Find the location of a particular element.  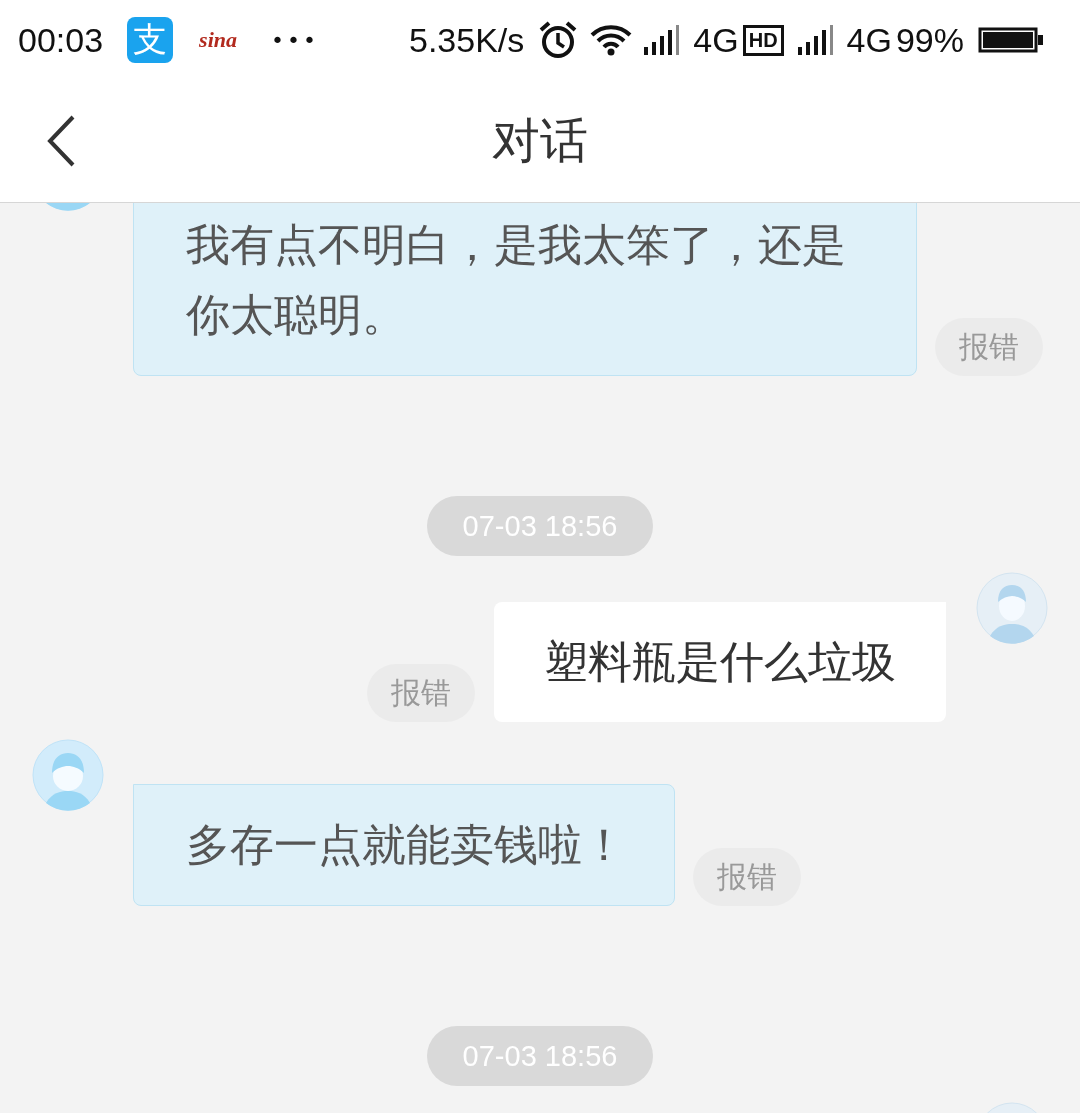

app-logo: sina is located at coordinates (218, 40).